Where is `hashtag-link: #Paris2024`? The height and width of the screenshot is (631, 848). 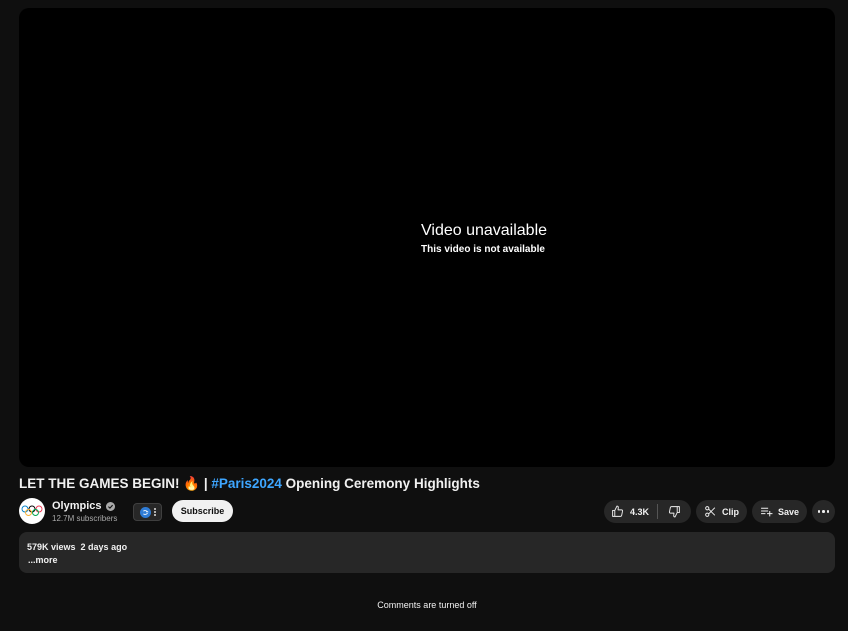 hashtag-link: #Paris2024 is located at coordinates (246, 483).